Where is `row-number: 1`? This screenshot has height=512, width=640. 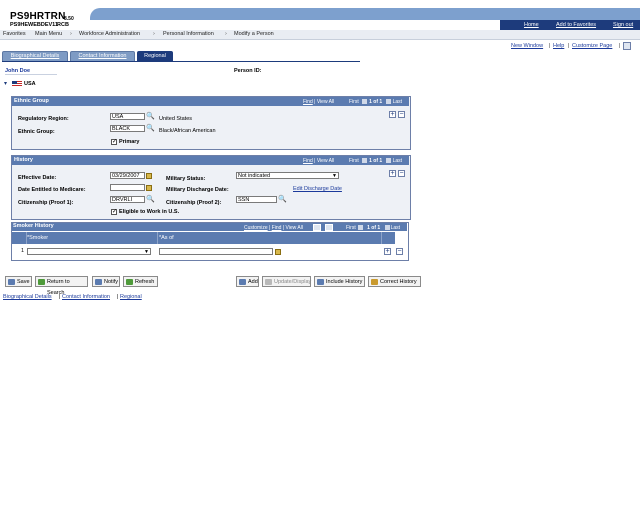
row-number: 1 is located at coordinates (23, 251).